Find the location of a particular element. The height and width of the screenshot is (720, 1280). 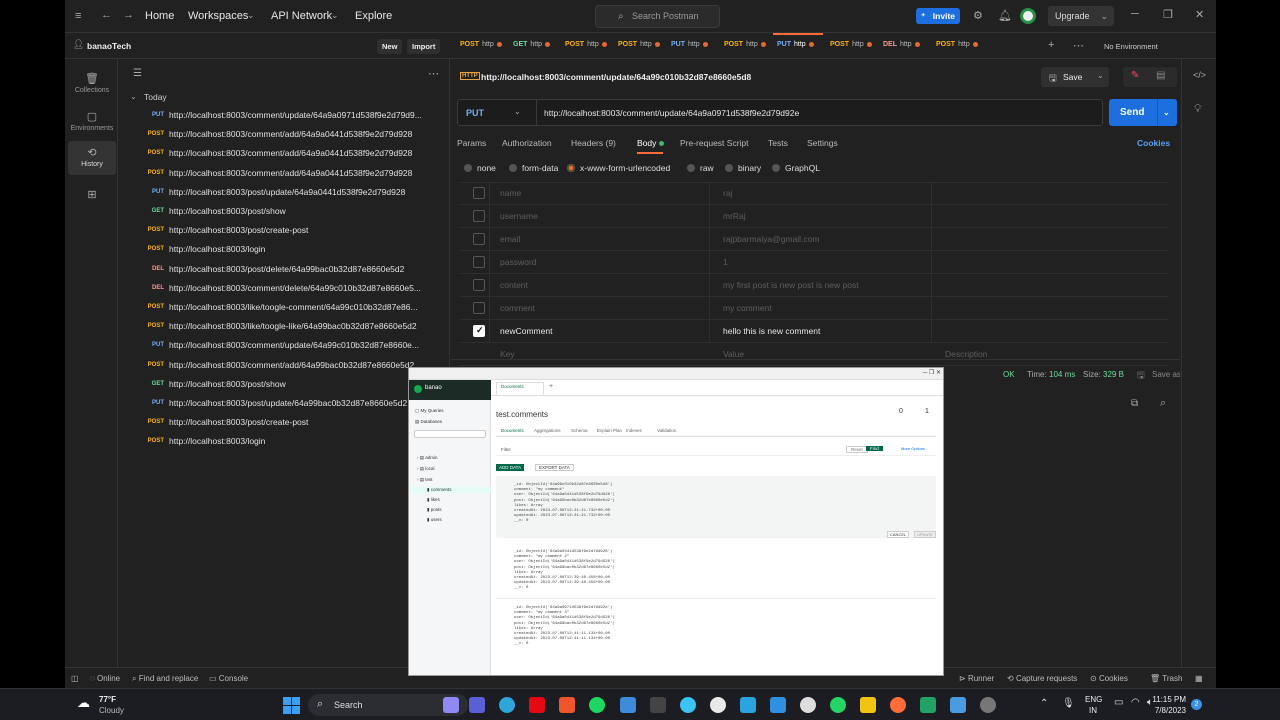

windows-start-icon is located at coordinates (291, 705).